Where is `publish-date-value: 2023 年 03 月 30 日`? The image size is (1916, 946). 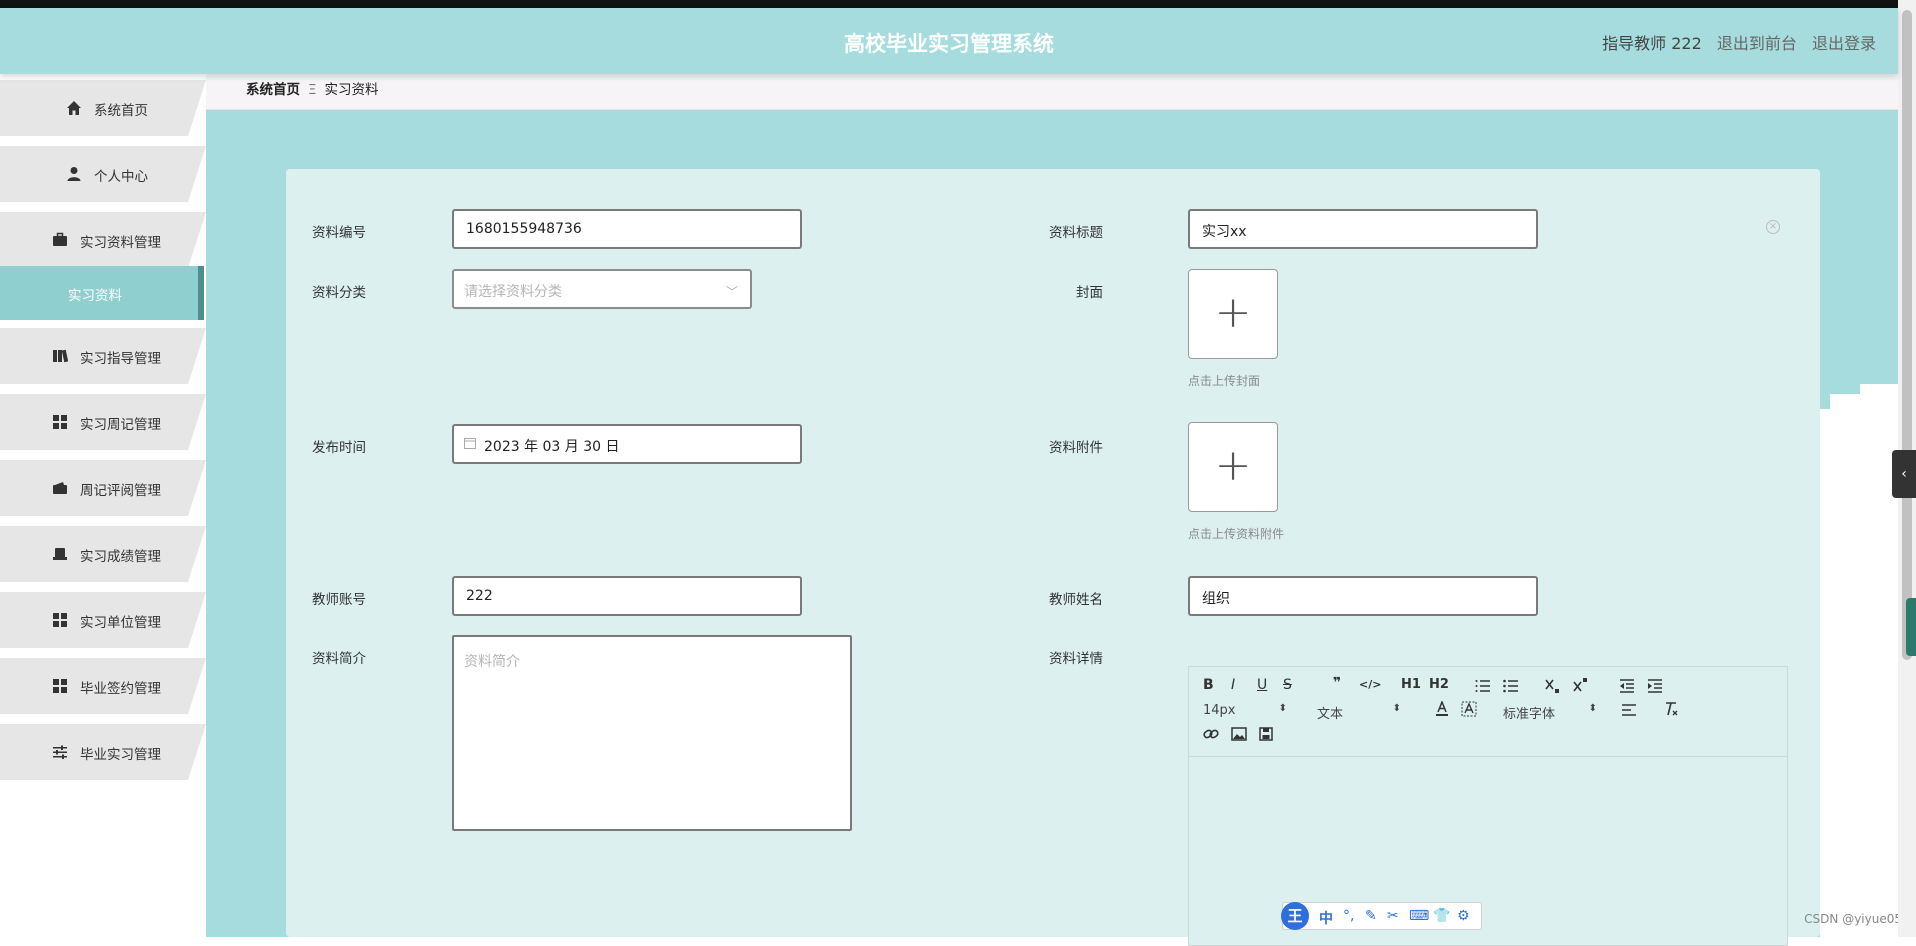 publish-date-value: 2023 年 03 月 30 日 is located at coordinates (552, 447).